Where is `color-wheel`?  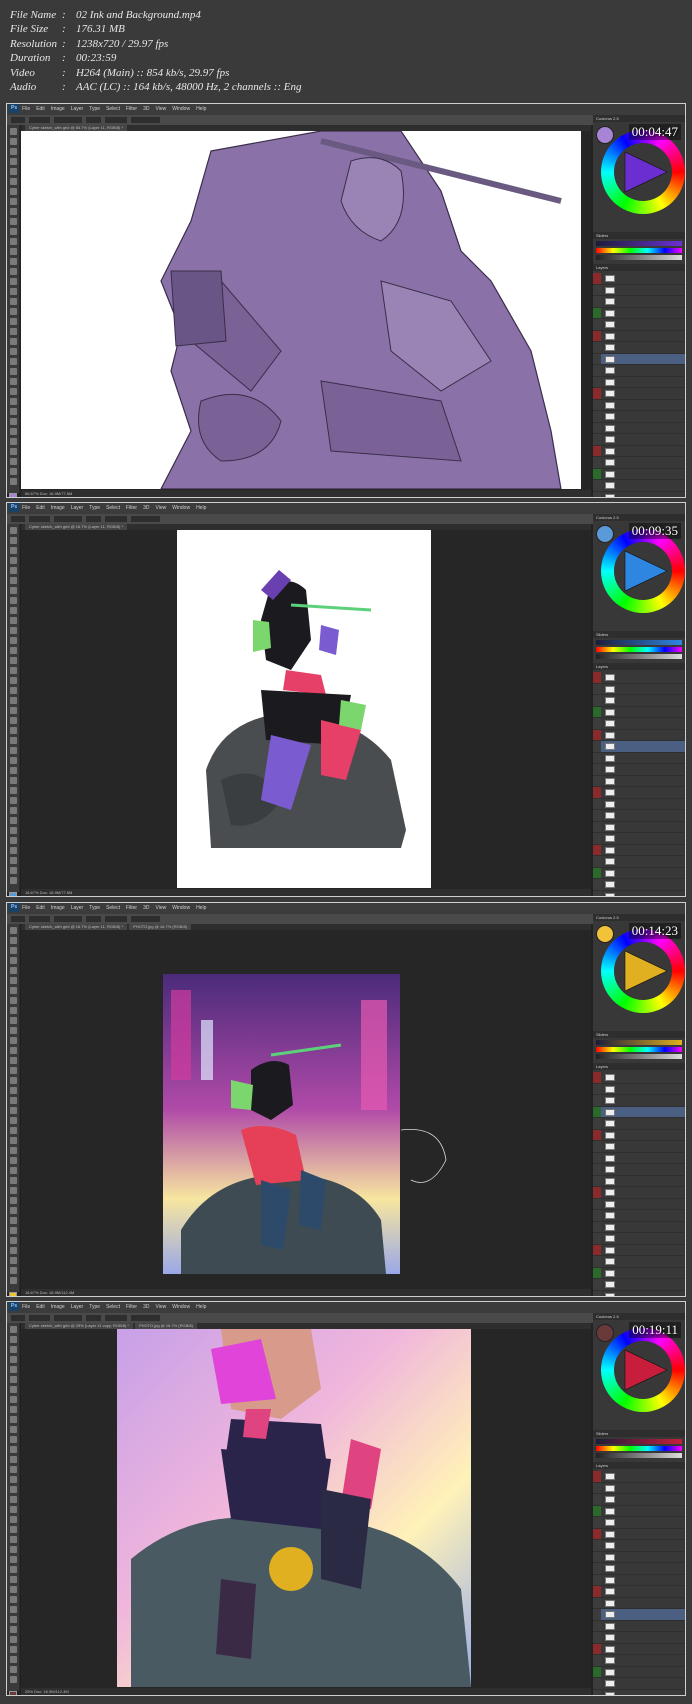
color-wheel is located at coordinates (643, 1370).